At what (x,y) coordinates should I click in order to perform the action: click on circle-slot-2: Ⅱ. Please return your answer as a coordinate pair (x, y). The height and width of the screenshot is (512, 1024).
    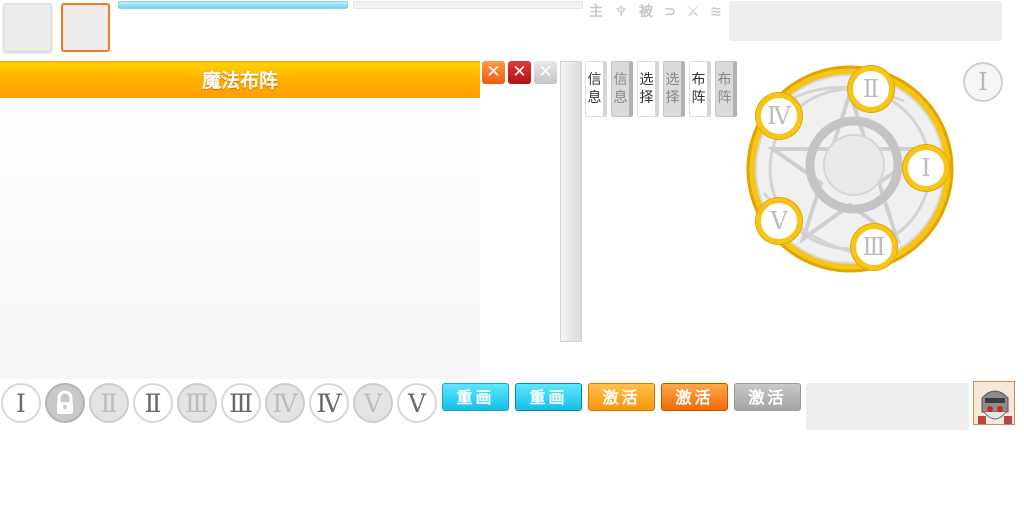
    Looking at the image, I should click on (871, 89).